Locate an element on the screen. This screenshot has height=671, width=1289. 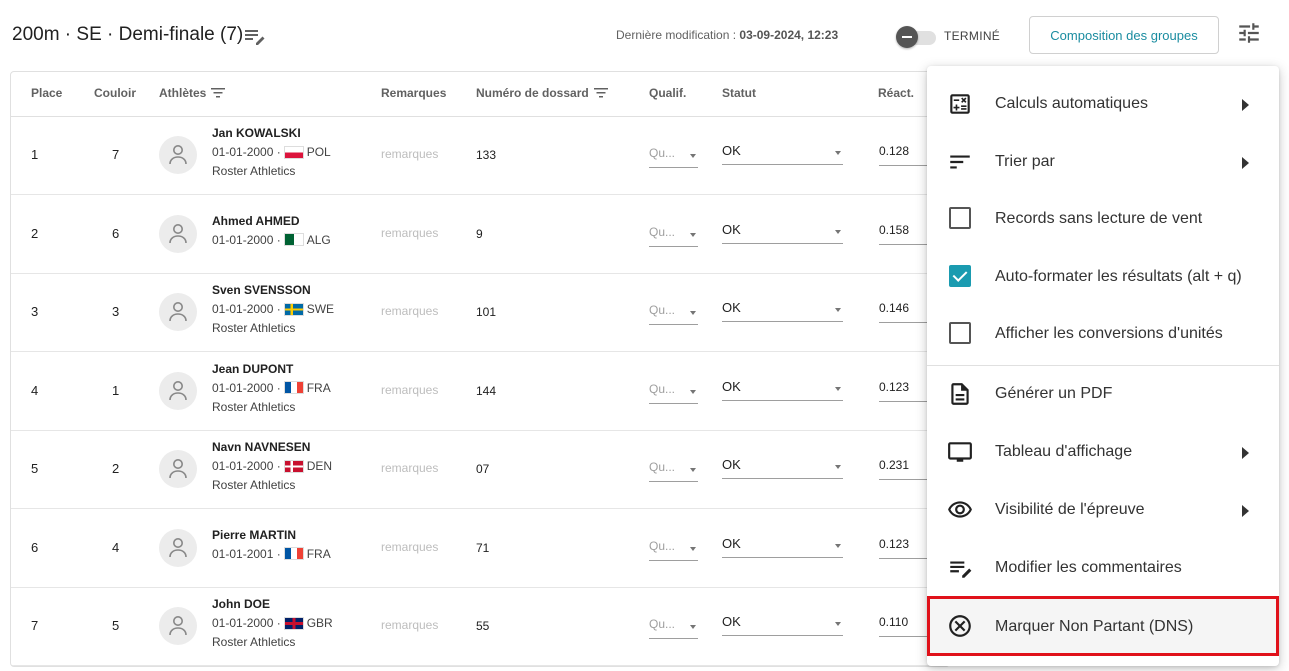
bib-cell: 07 is located at coordinates (482, 469).